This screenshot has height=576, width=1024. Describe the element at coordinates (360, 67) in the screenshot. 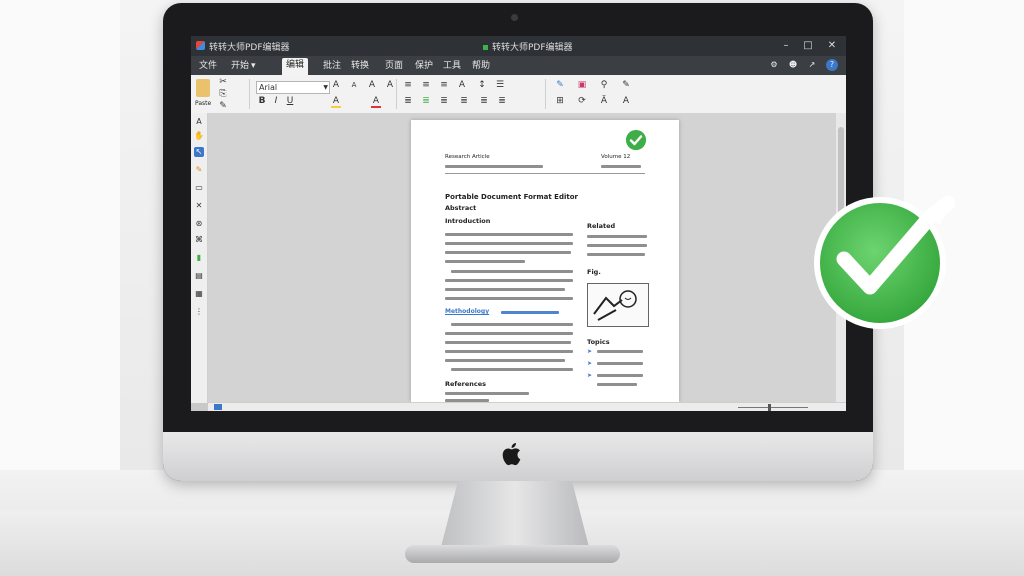

I see `tab-convert: 转换` at that location.